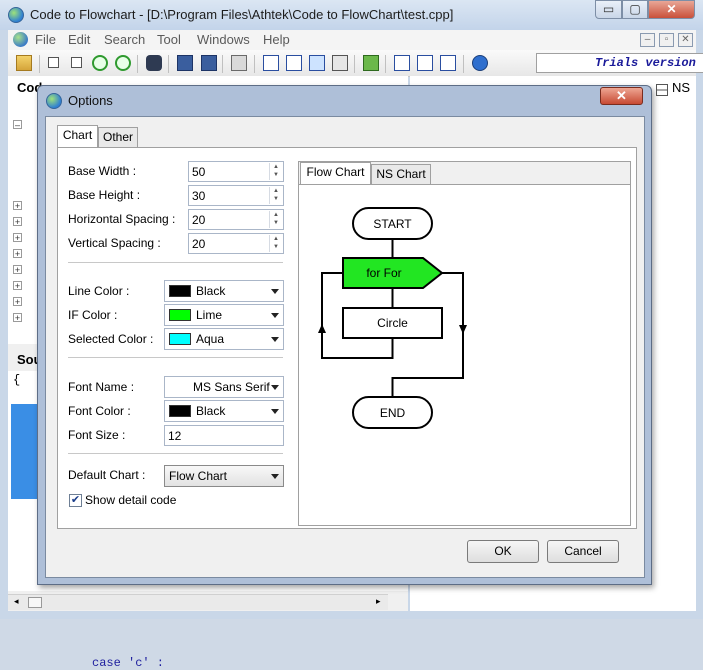 Image resolution: width=703 pixels, height=670 pixels. Describe the element at coordinates (185, 63) in the screenshot. I see `save-icon` at that location.